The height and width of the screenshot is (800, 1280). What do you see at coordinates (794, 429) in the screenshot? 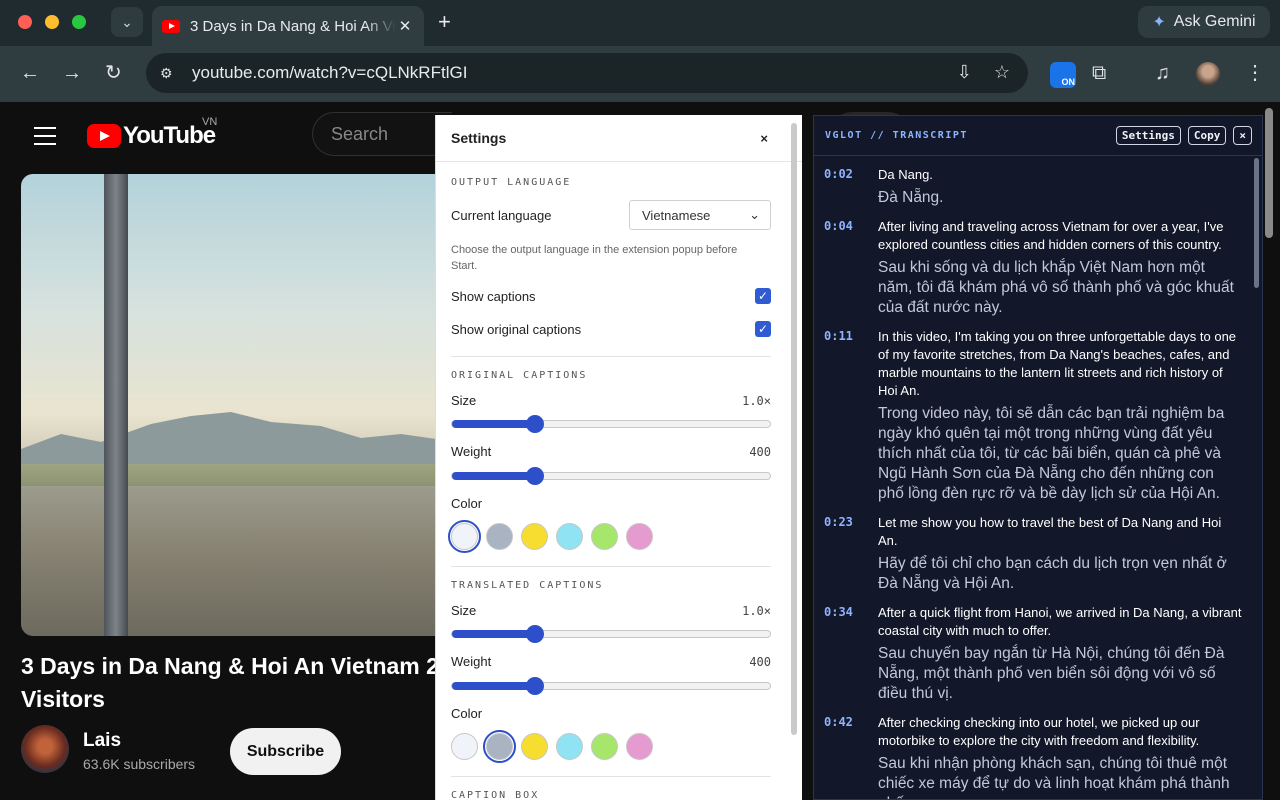
I see `settings-scrollbar` at bounding box center [794, 429].